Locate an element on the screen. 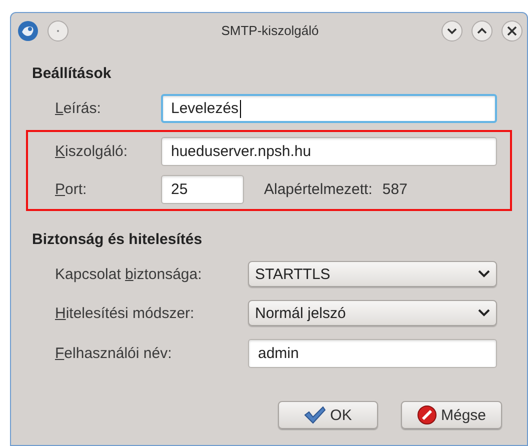 The image size is (528, 446). section-heading: Biztonság és hitelesítés is located at coordinates (117, 240).